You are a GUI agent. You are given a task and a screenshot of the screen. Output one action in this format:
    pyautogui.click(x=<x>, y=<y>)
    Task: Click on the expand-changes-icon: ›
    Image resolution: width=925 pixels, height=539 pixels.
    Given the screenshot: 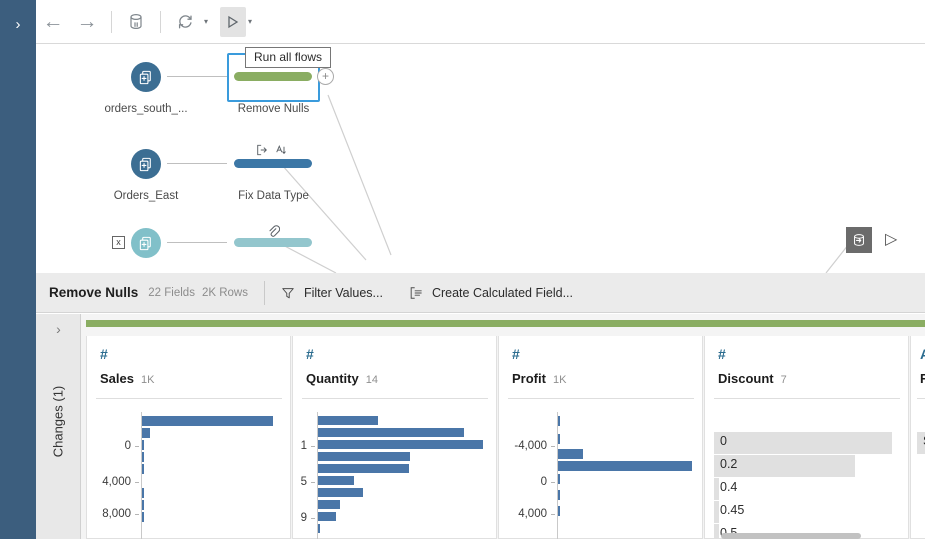 What is the action you would take?
    pyautogui.click(x=58, y=329)
    